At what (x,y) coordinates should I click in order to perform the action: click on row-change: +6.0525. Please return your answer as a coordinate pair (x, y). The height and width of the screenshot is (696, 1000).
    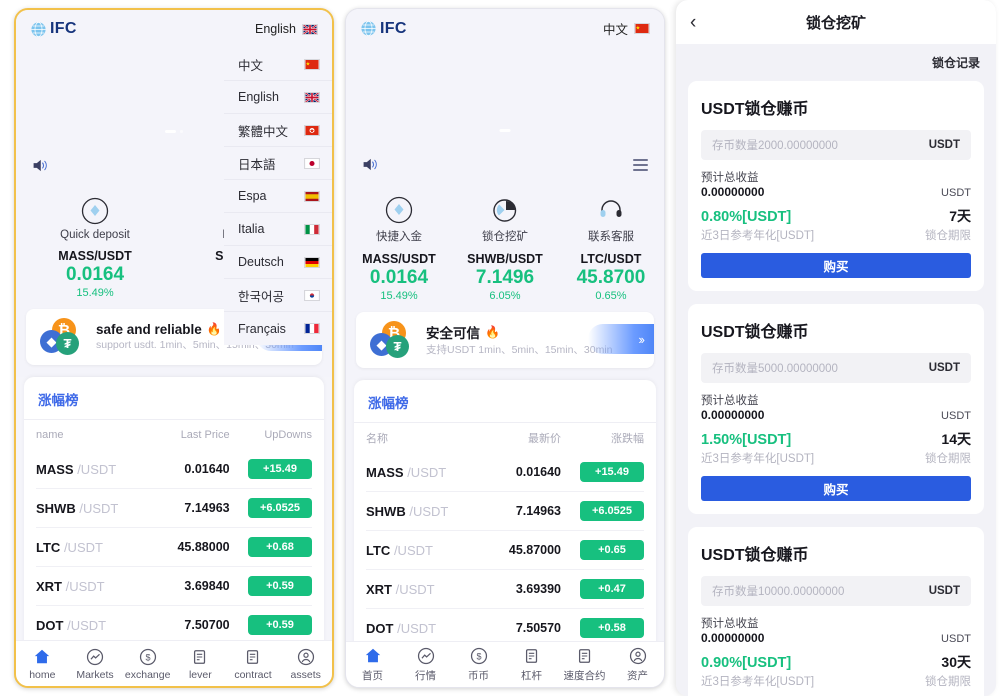
    Looking at the image, I should click on (602, 511).